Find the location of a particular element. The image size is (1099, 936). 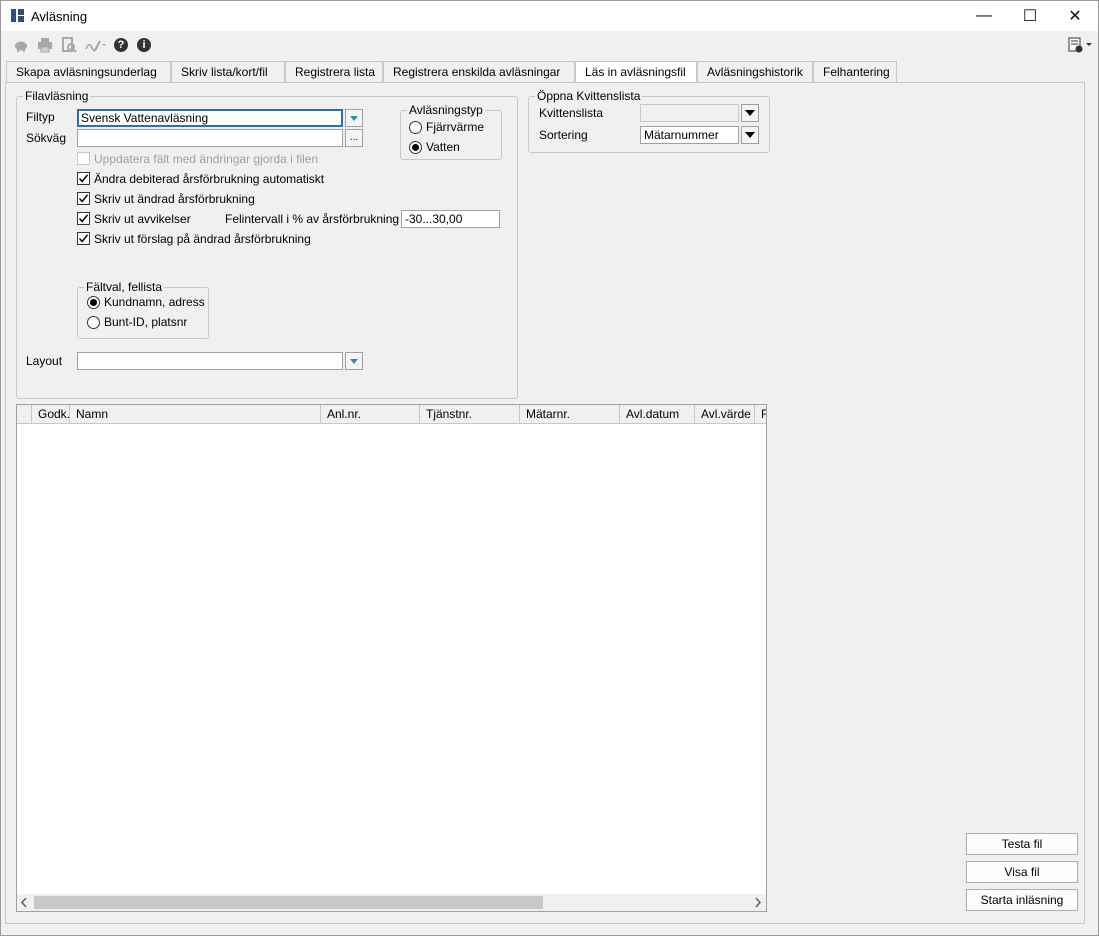

felintervall-label: Felintervall i % av årsförbrukning is located at coordinates (312, 219).